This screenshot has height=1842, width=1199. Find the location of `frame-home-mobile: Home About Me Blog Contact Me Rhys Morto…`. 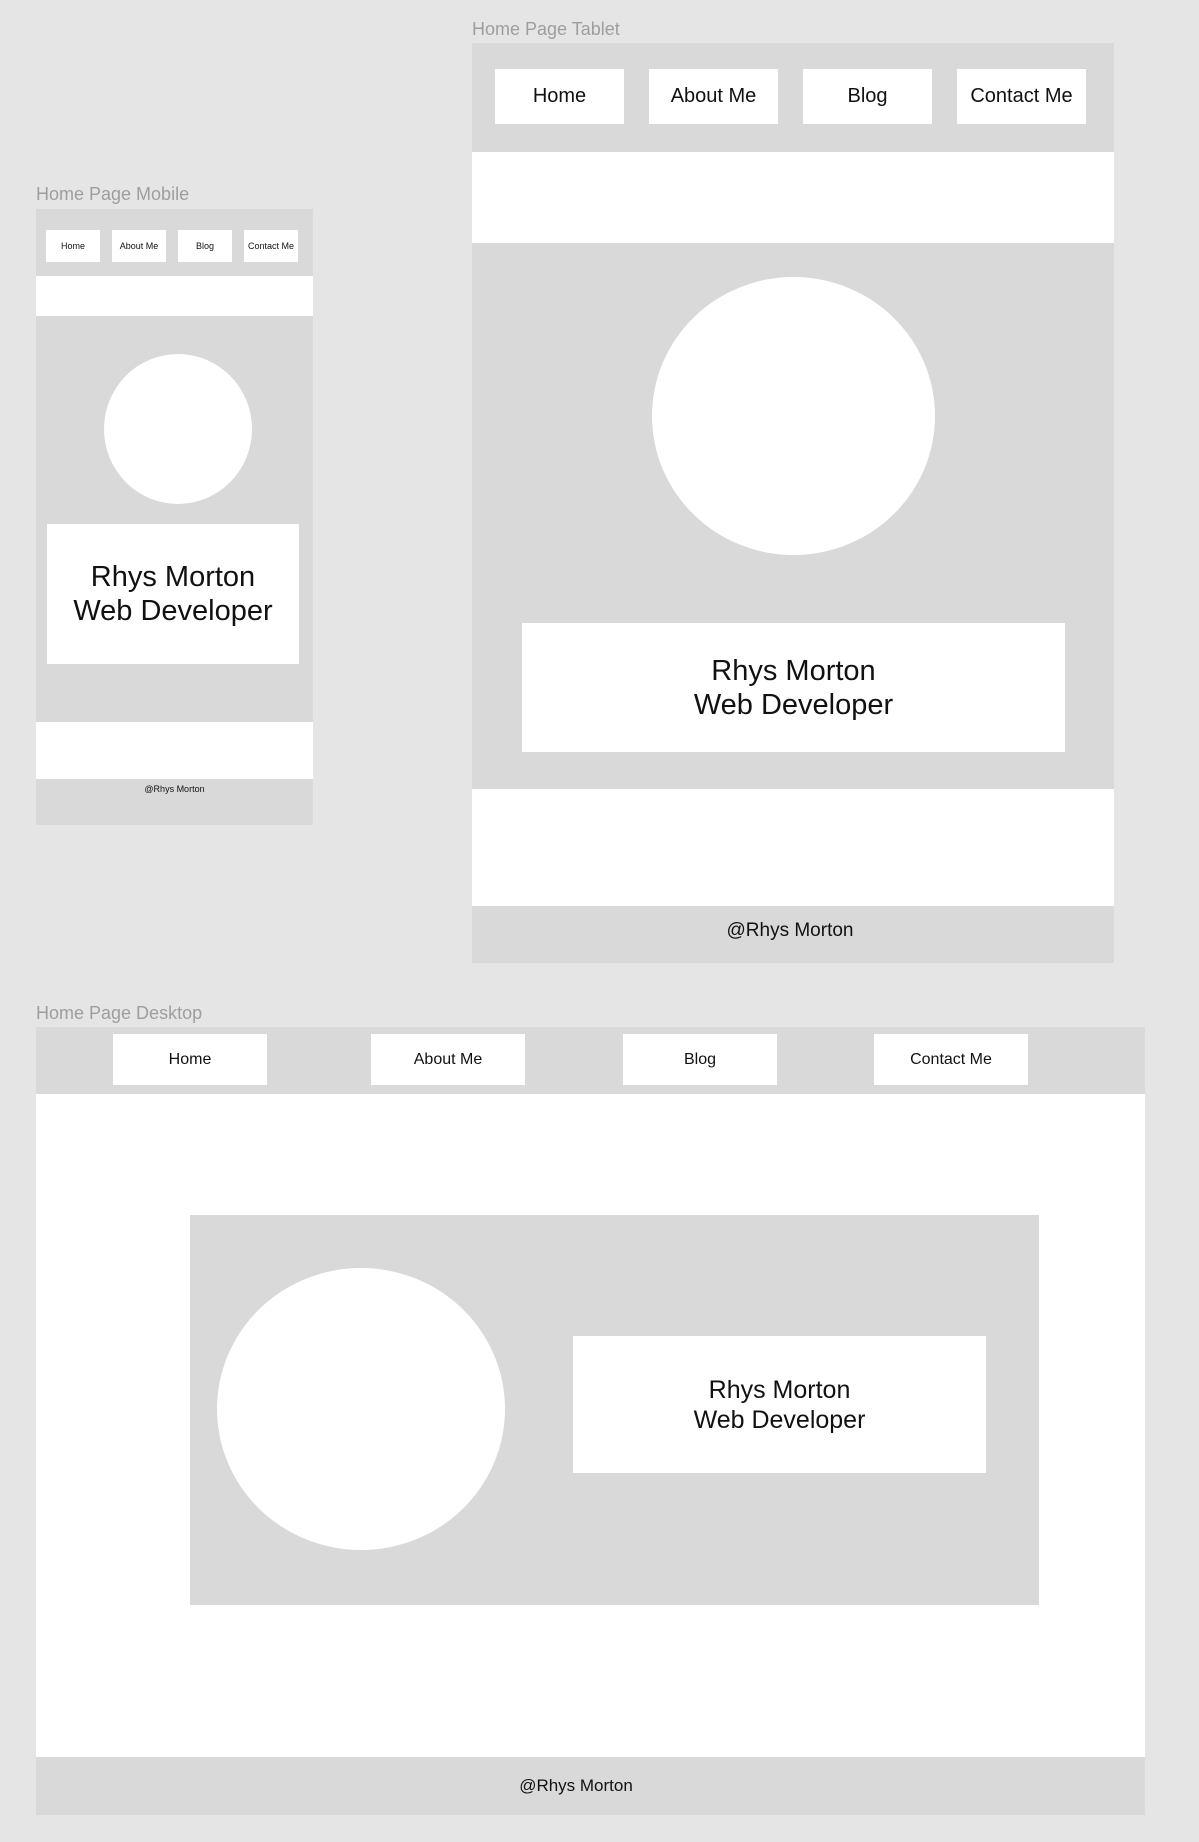

frame-home-mobile: Home About Me Blog Contact Me Rhys Morto… is located at coordinates (174, 517).